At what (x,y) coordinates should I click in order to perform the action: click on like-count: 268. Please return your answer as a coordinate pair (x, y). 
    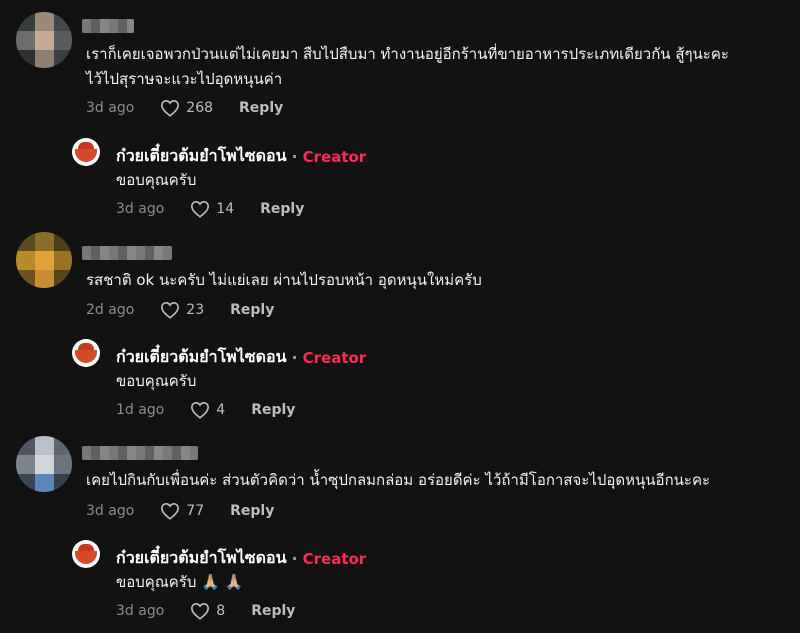
    Looking at the image, I should click on (200, 108).